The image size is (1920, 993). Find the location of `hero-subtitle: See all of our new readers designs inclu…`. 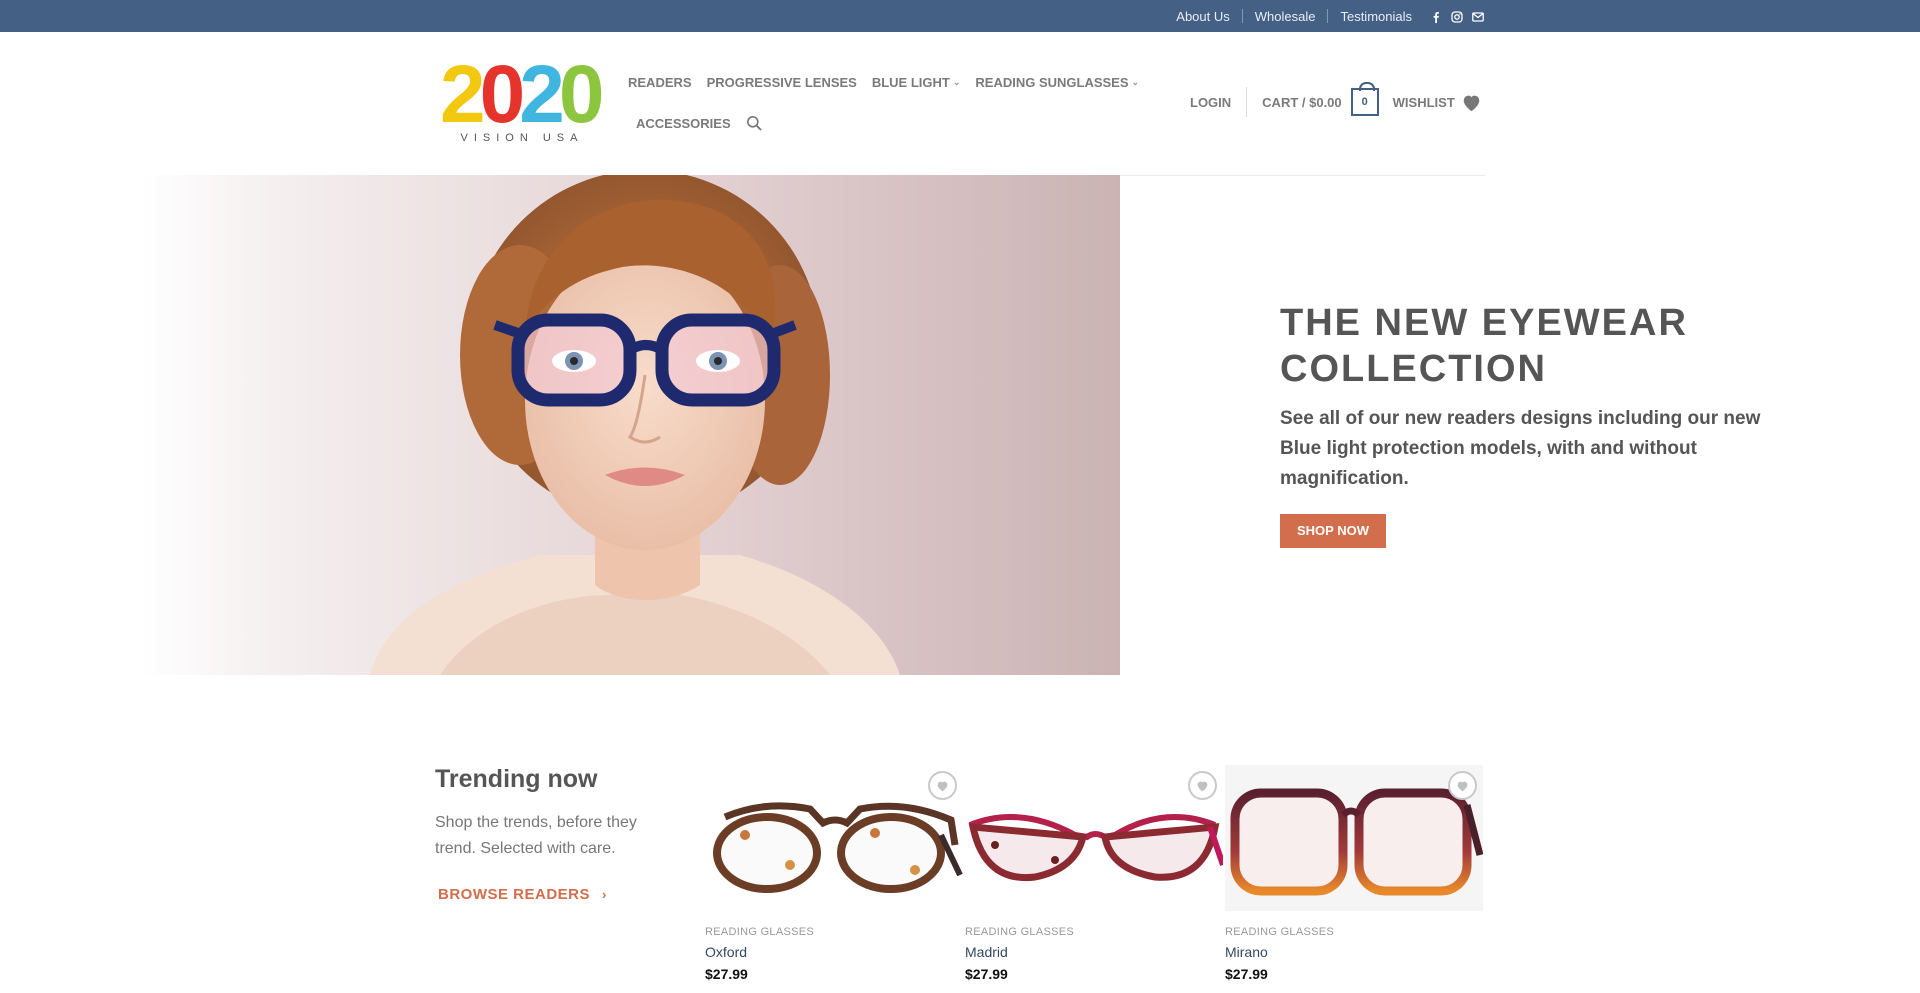

hero-subtitle: See all of our new readers designs inclu… is located at coordinates (1520, 448).